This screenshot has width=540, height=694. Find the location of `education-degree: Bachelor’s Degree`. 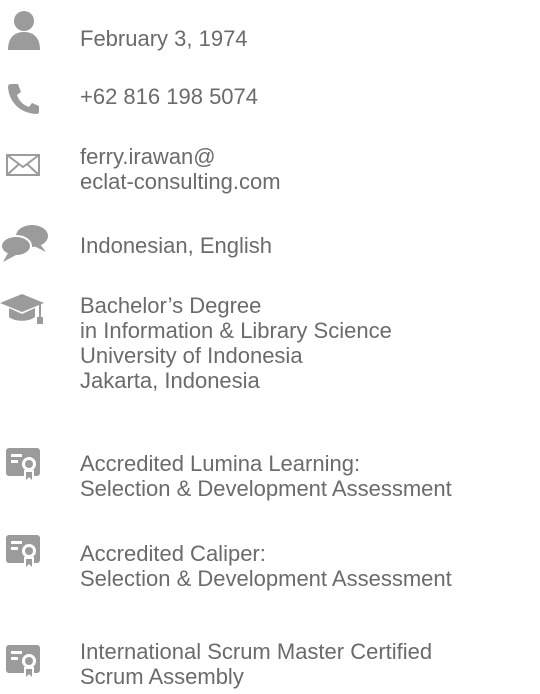

education-degree: Bachelor’s Degree is located at coordinates (171, 305).